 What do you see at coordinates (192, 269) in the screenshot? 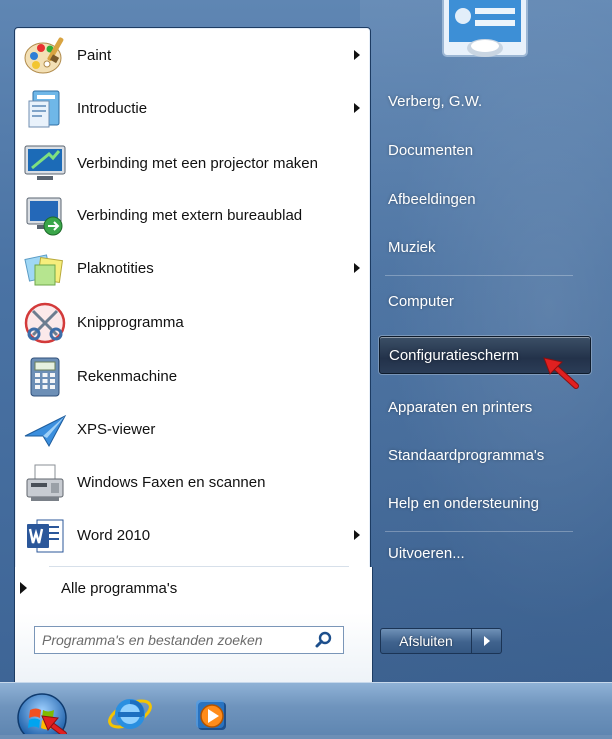
I see `program-item-plaknotities: Plaknotities` at bounding box center [192, 269].